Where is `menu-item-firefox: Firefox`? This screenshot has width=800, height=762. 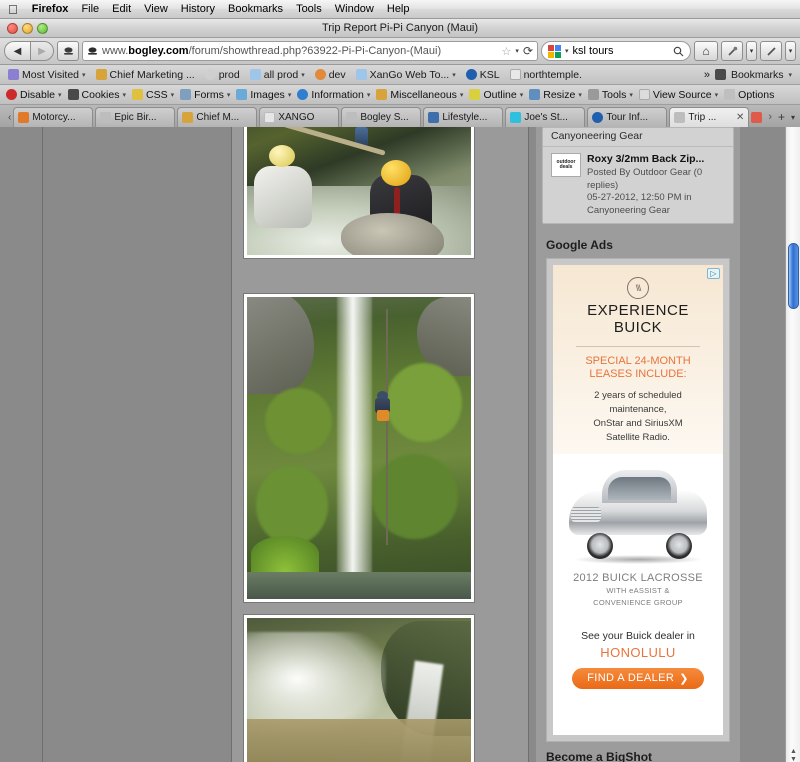
menu-item-firefox: Firefox is located at coordinates (50, 9).